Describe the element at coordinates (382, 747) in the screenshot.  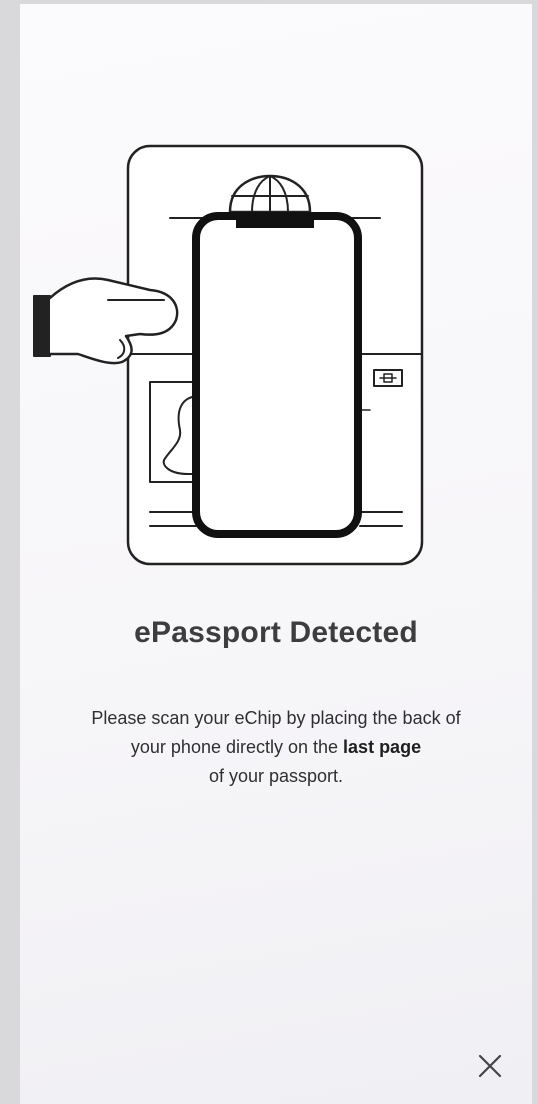
I see `instructions-last-page: last page` at that location.